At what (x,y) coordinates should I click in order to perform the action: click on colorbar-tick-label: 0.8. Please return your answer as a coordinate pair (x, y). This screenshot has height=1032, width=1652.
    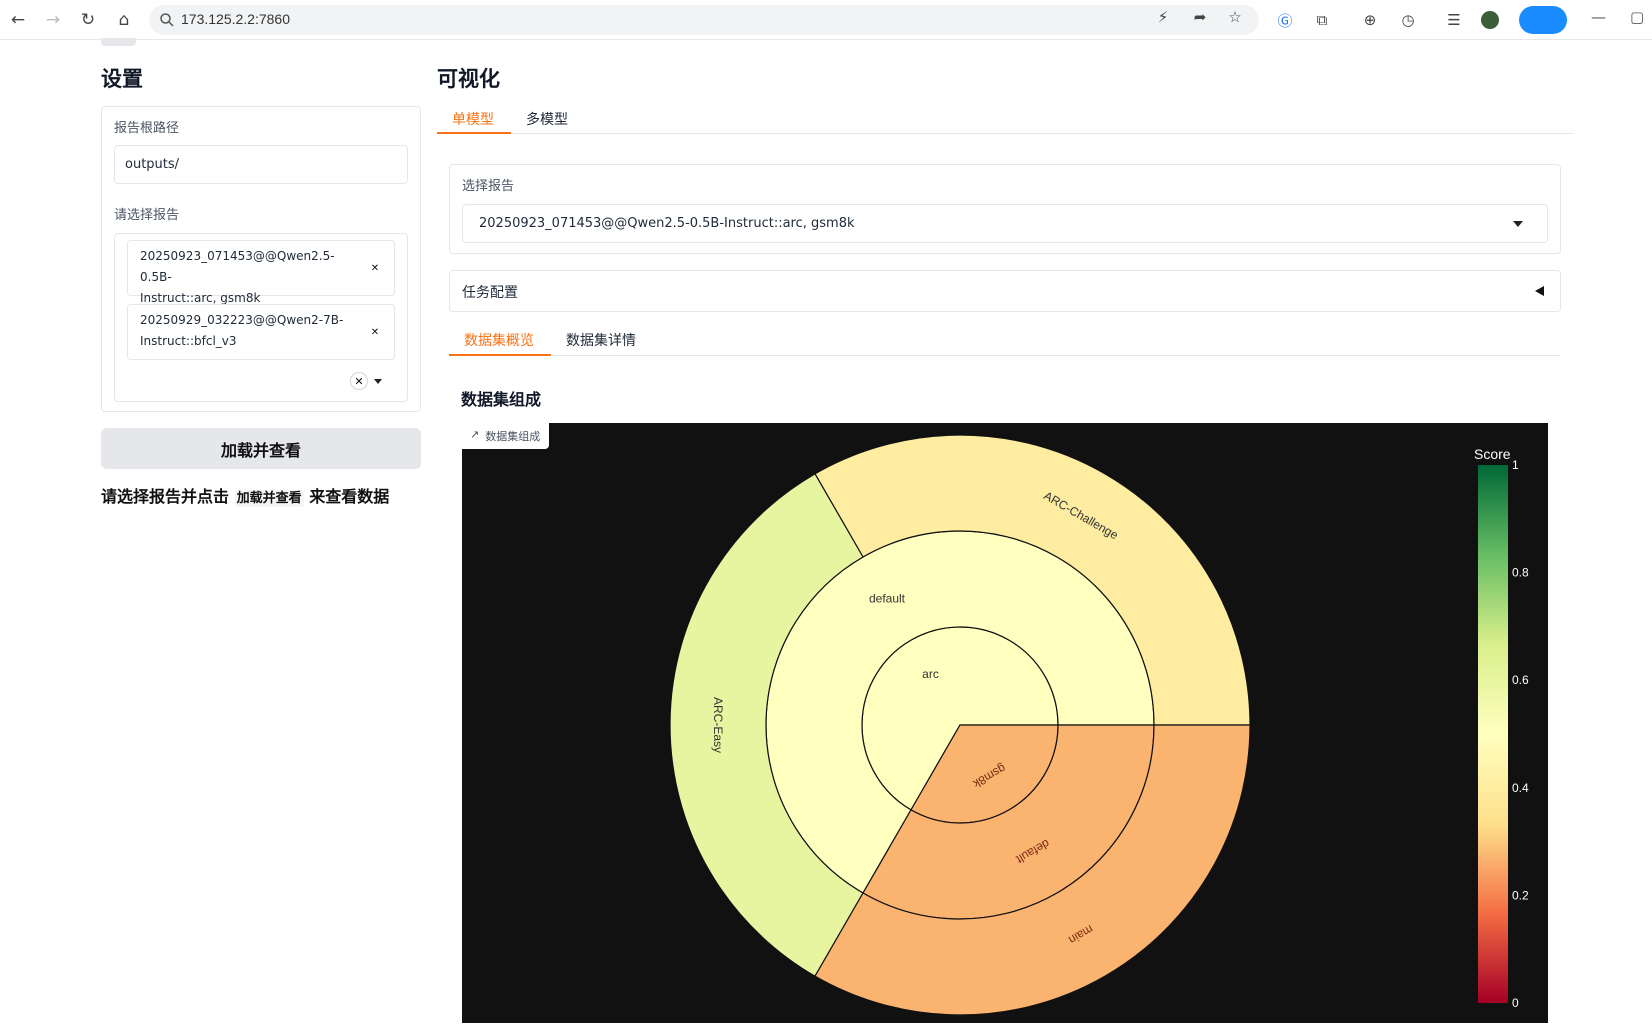
    Looking at the image, I should click on (1520, 573).